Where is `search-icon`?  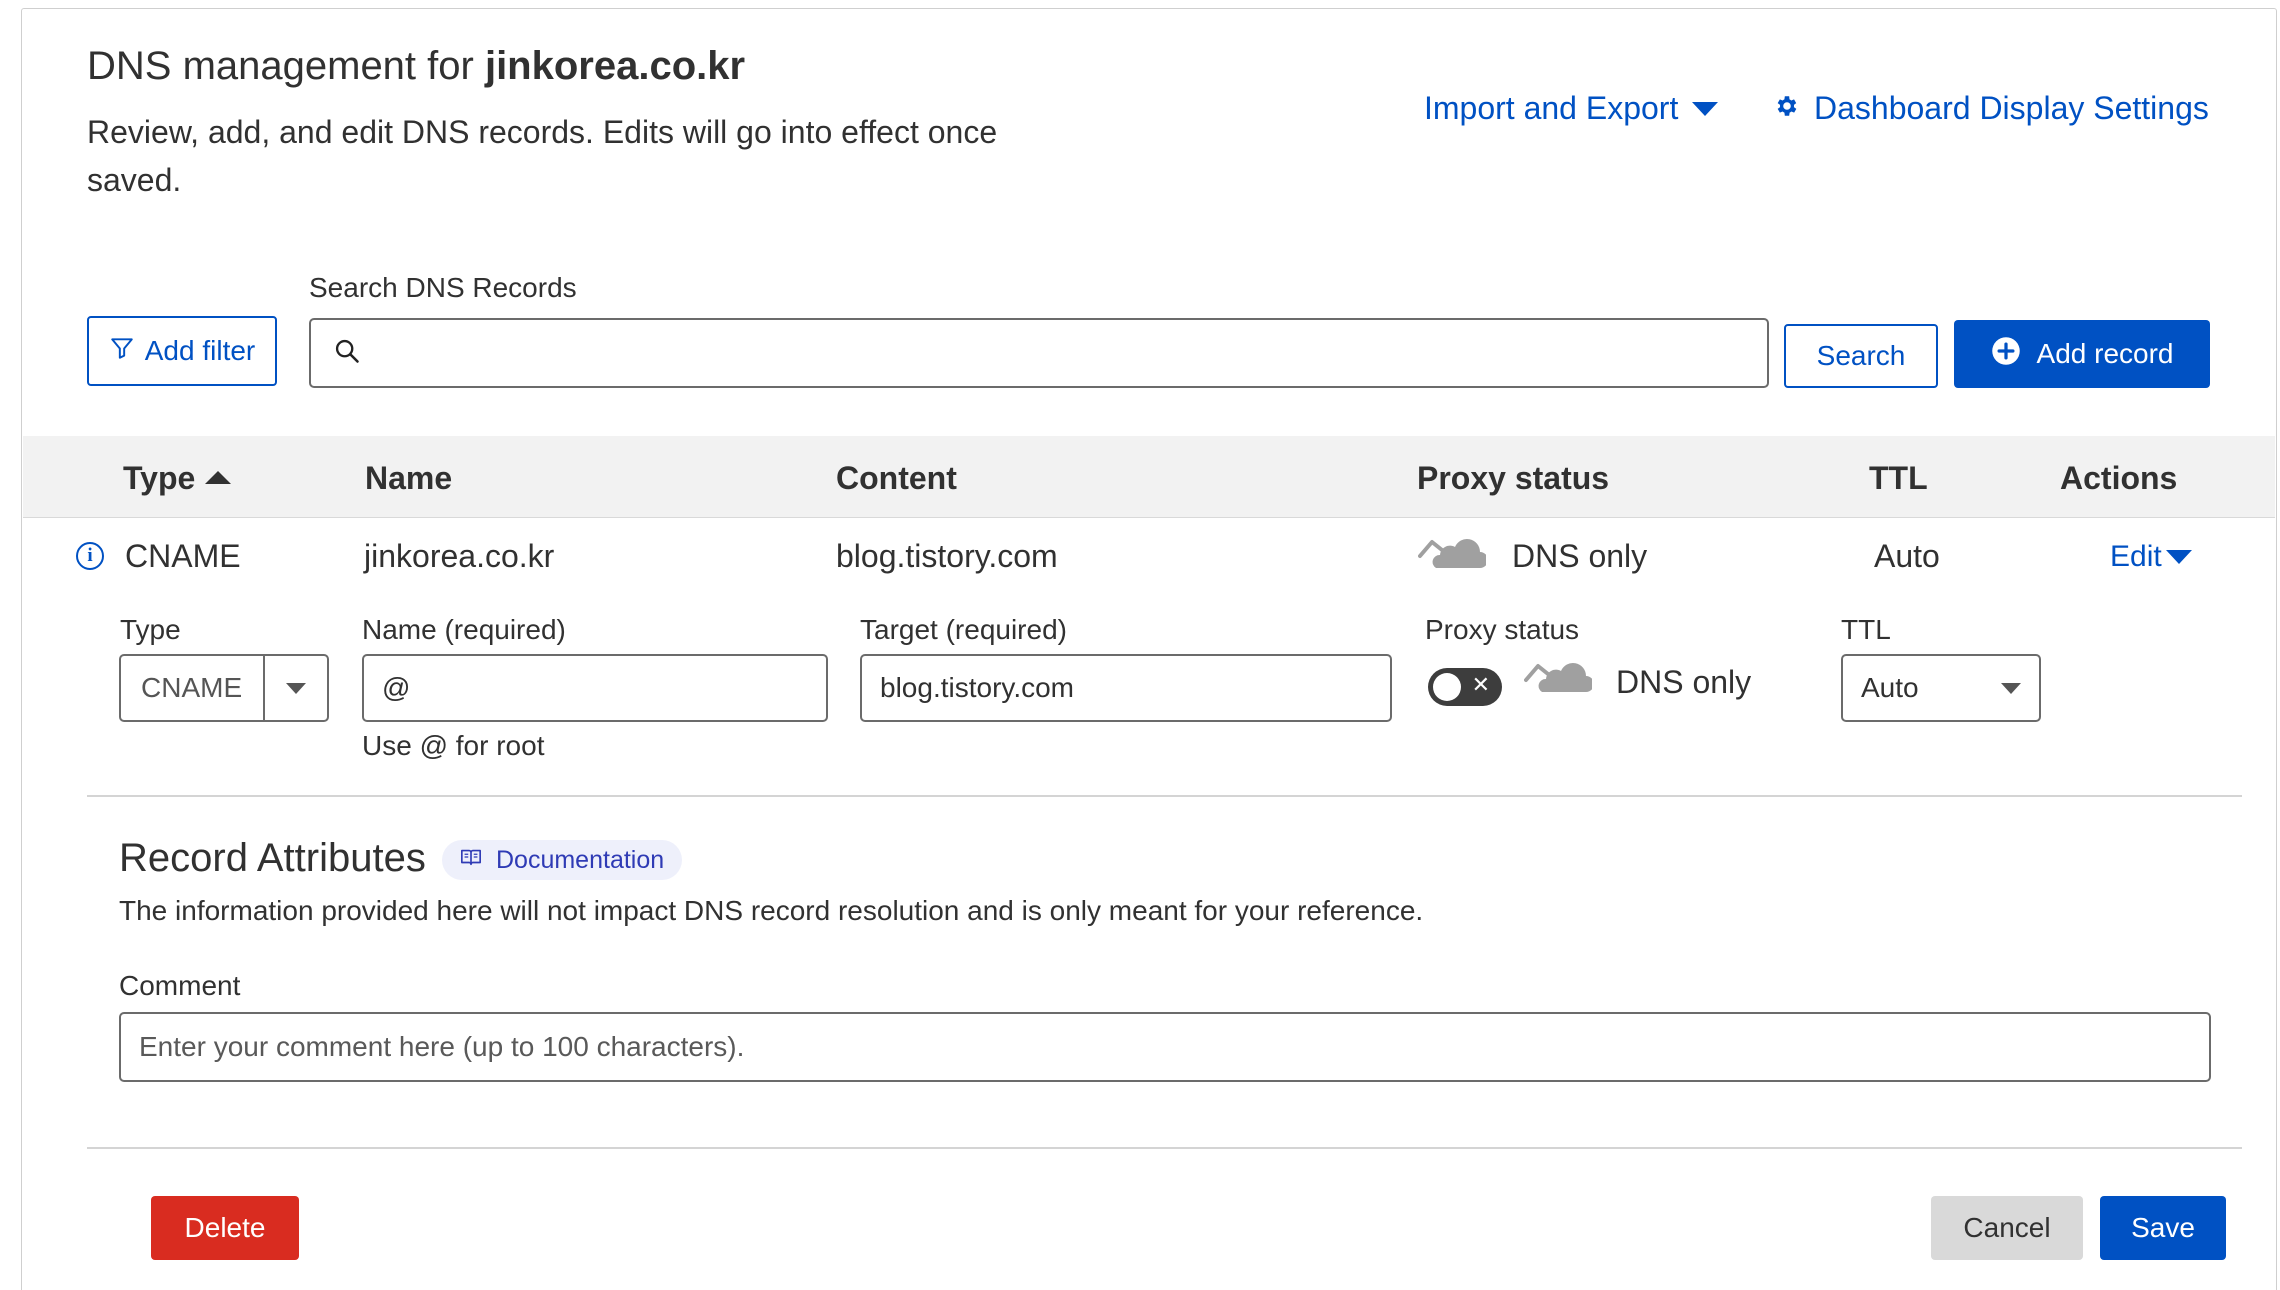
search-icon is located at coordinates (347, 353).